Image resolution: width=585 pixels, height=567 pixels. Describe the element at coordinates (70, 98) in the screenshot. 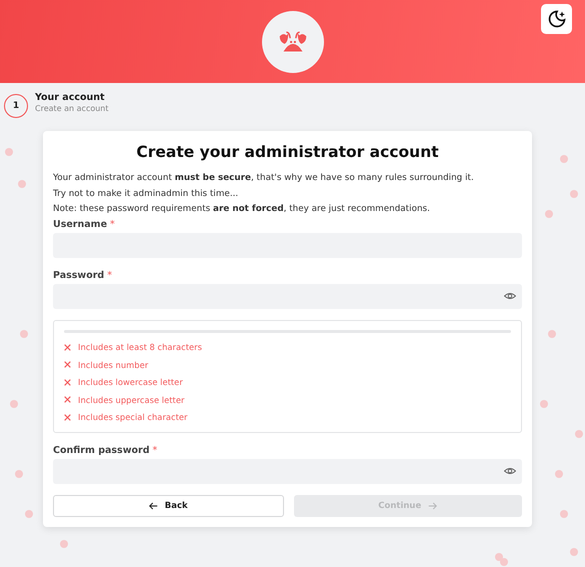

I see `step-title: Your account` at that location.